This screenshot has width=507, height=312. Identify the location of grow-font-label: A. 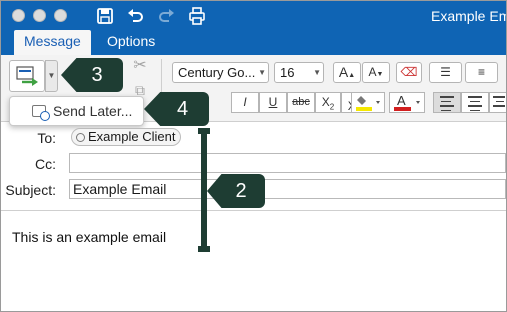
(343, 72).